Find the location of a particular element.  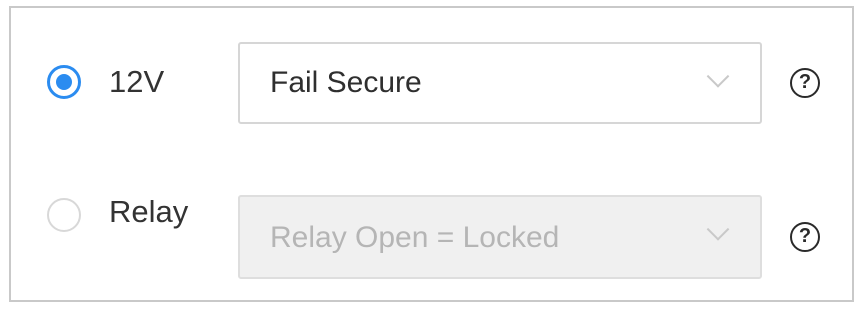

radio-12v is located at coordinates (64, 82).